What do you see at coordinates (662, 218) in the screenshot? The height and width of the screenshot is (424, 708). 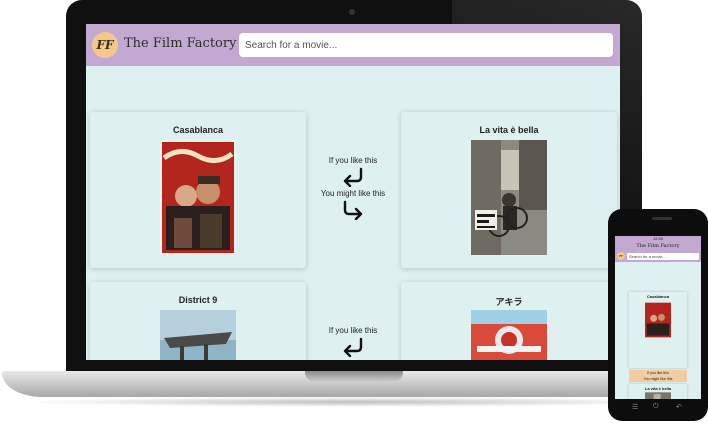 I see `speaker-grille` at bounding box center [662, 218].